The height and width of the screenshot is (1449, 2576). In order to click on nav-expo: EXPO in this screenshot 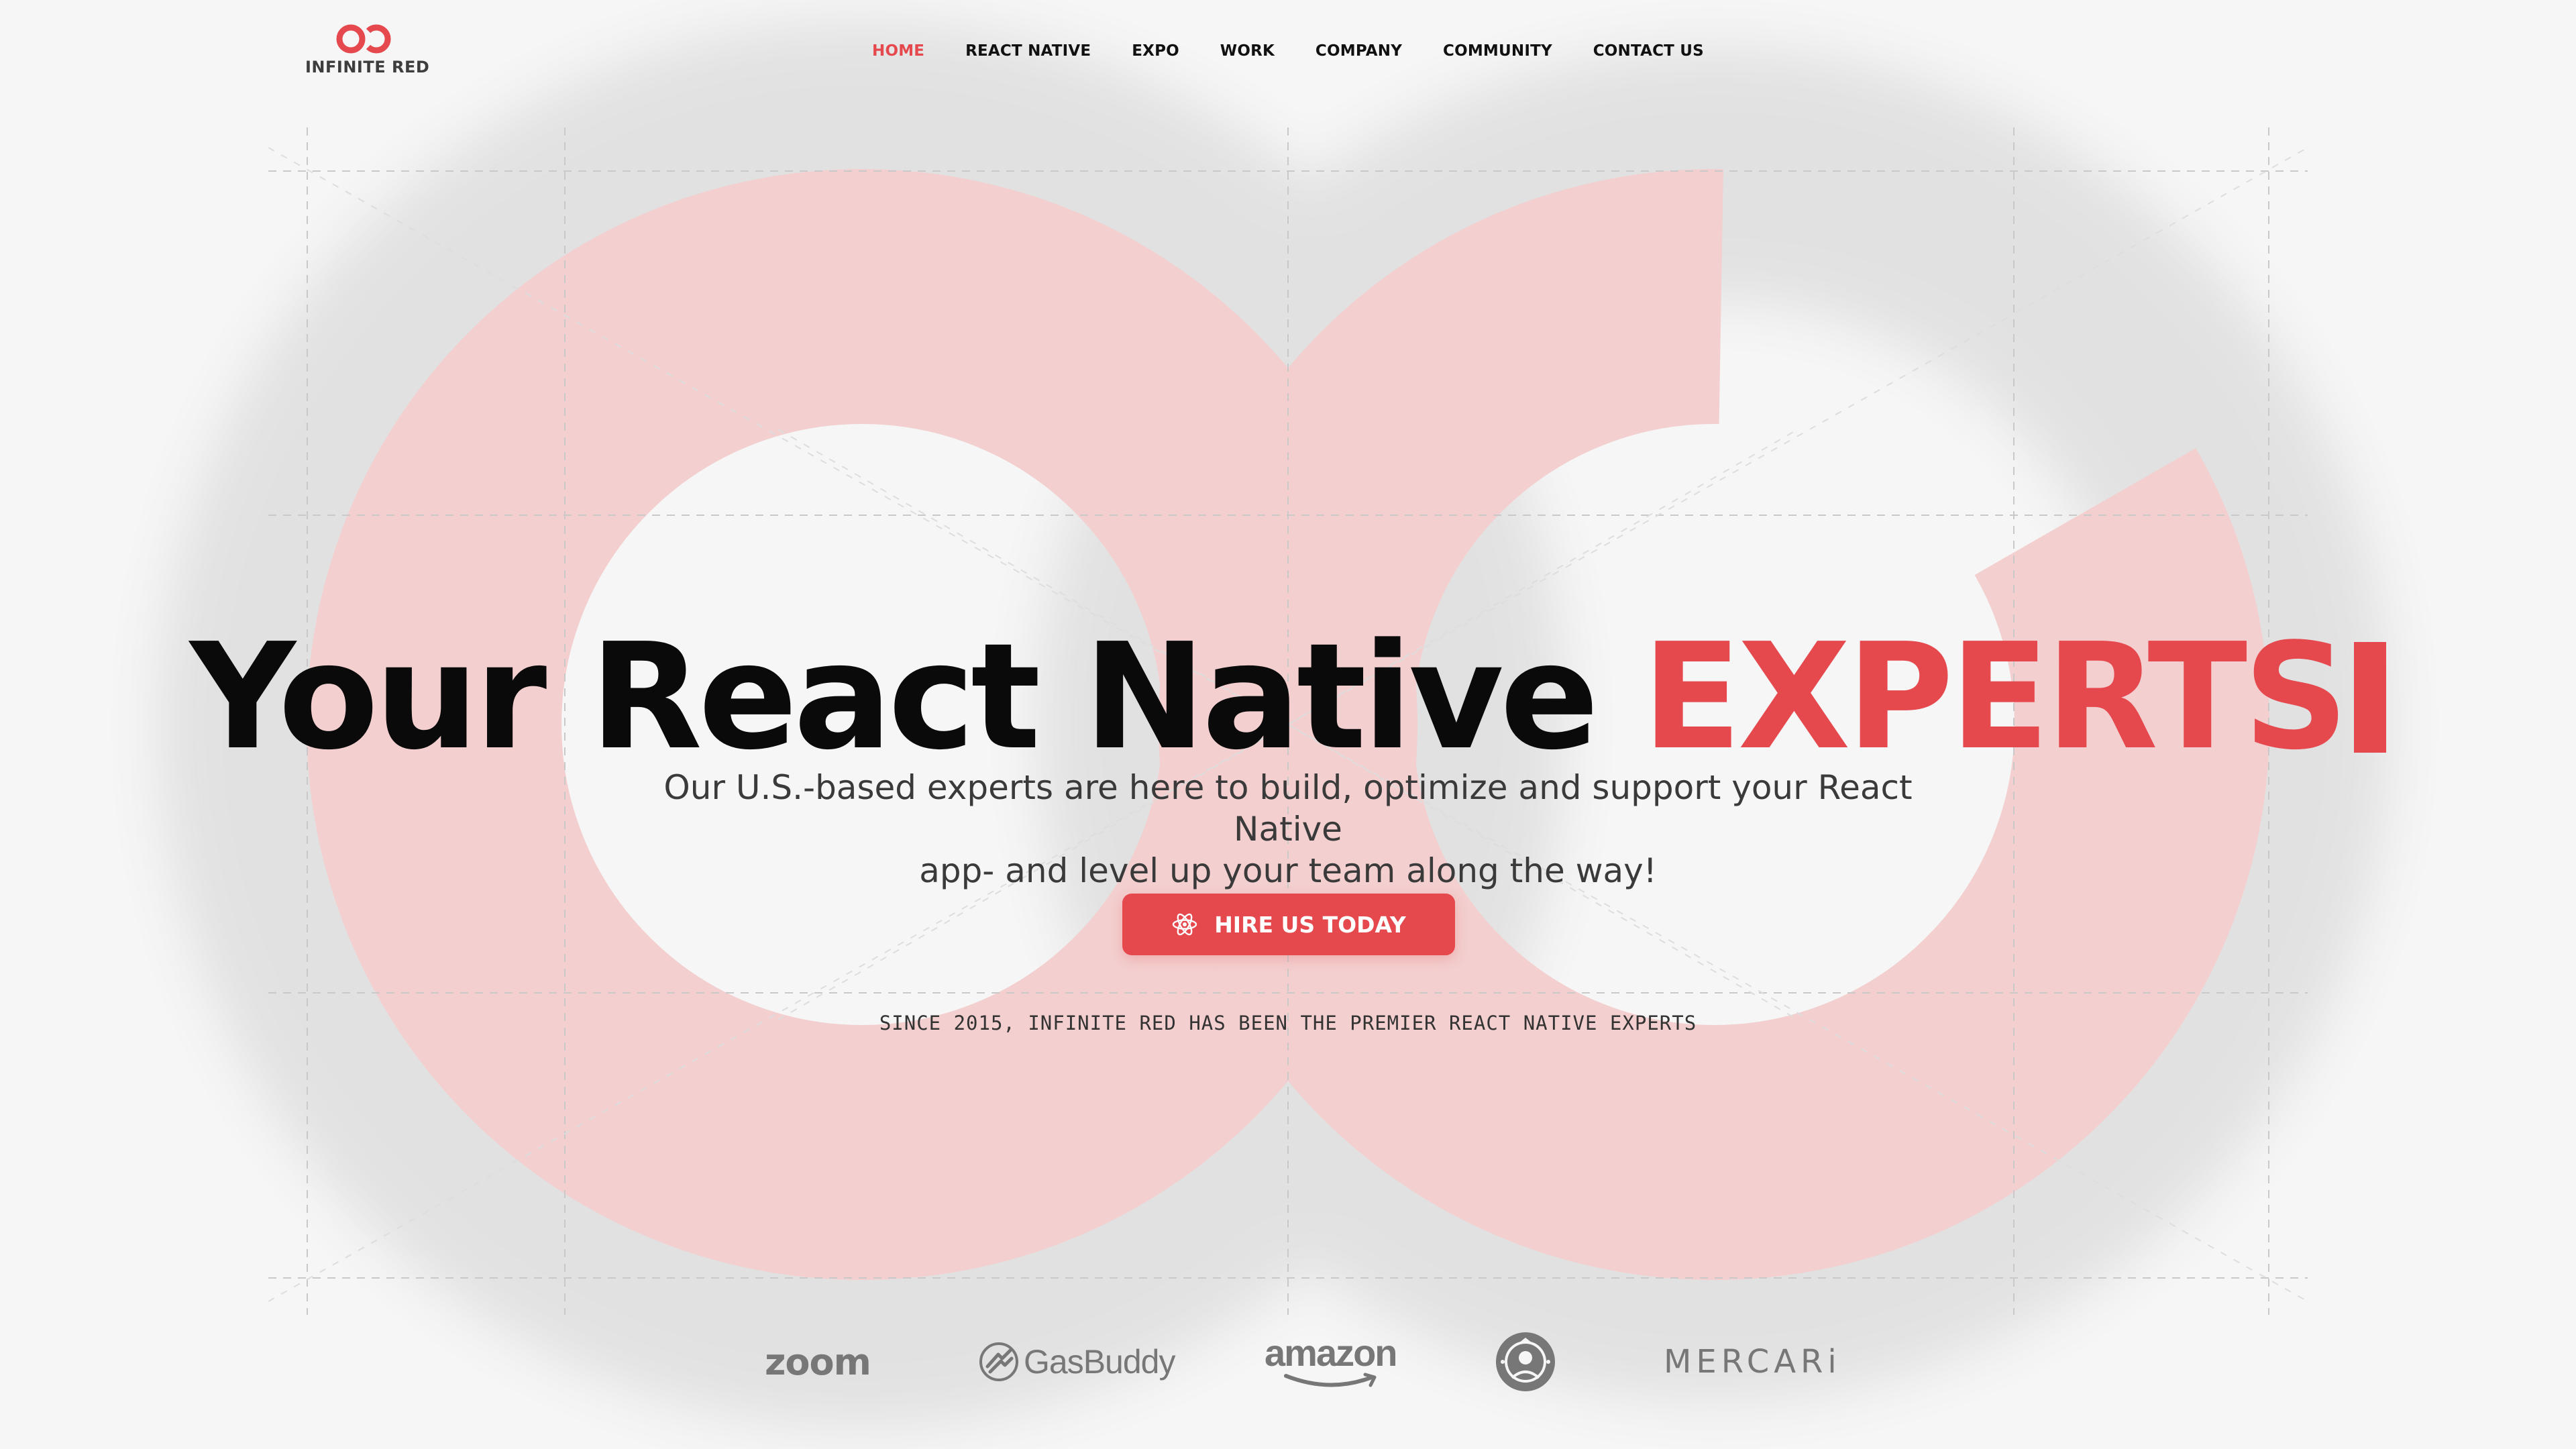, I will do `click(1155, 51)`.